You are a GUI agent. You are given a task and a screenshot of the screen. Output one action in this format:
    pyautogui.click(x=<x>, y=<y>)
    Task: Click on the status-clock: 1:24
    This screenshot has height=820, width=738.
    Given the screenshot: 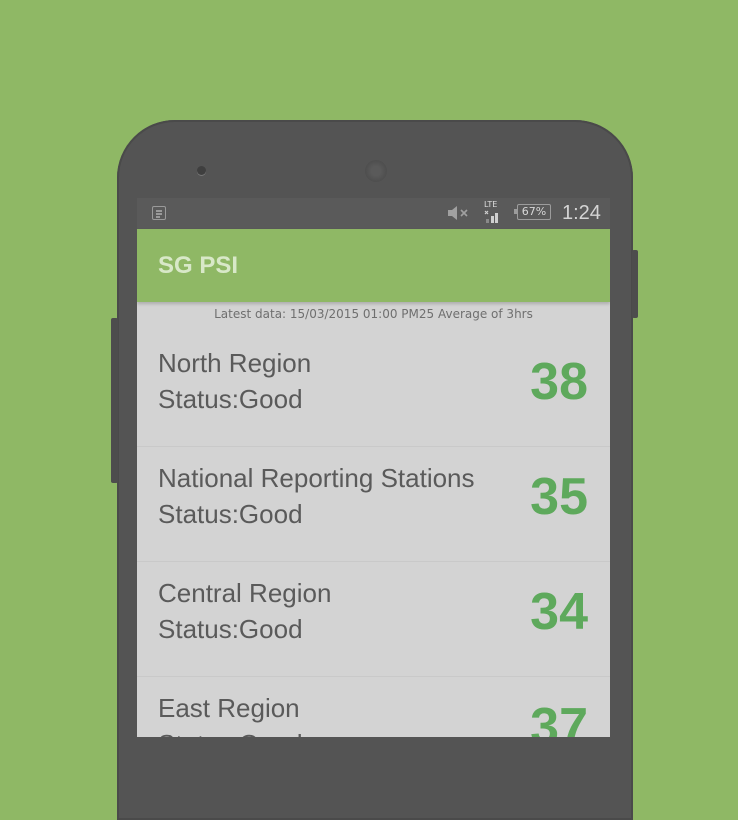 What is the action you would take?
    pyautogui.click(x=581, y=213)
    